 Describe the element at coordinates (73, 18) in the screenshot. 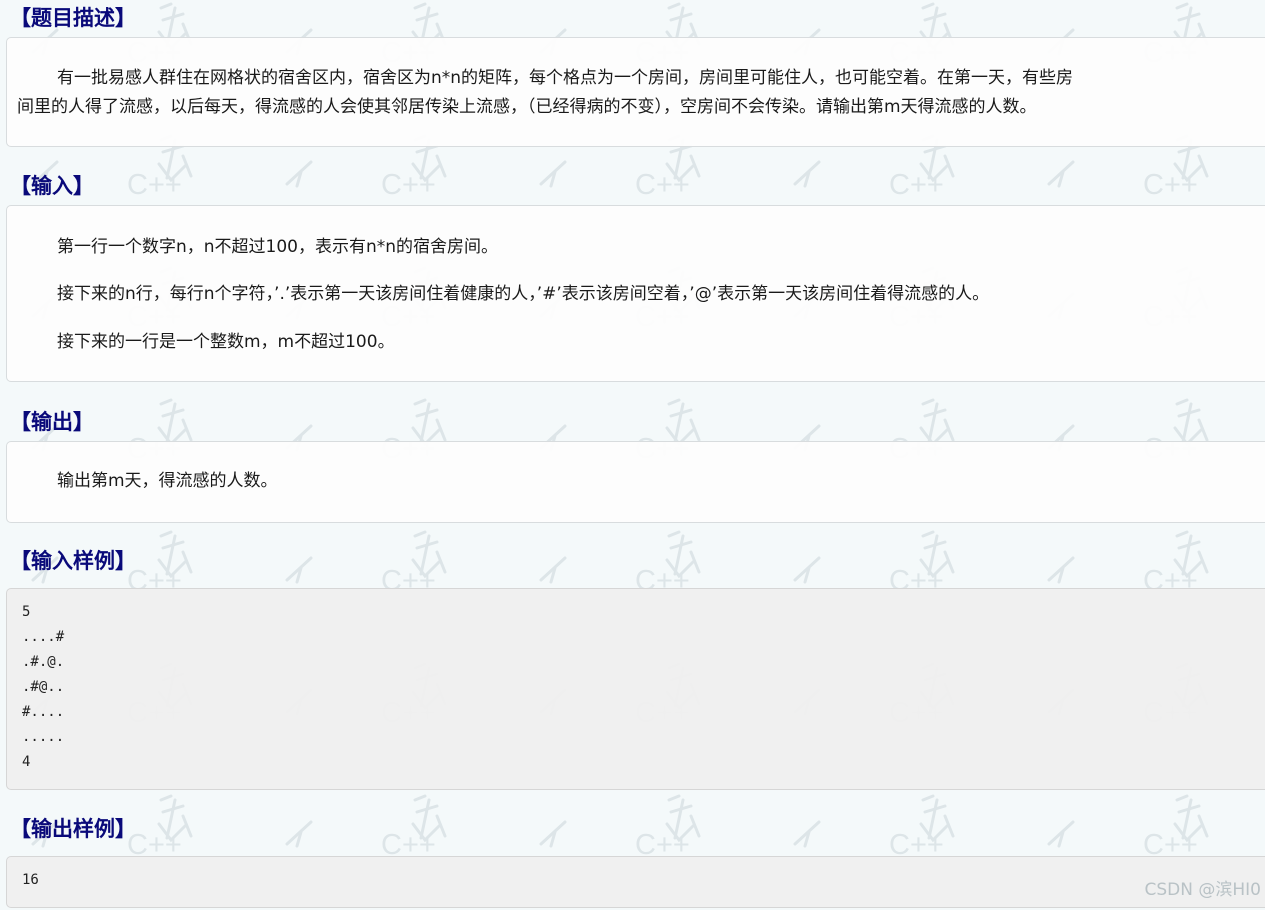

I see `description-heading: 【题目描述】` at that location.